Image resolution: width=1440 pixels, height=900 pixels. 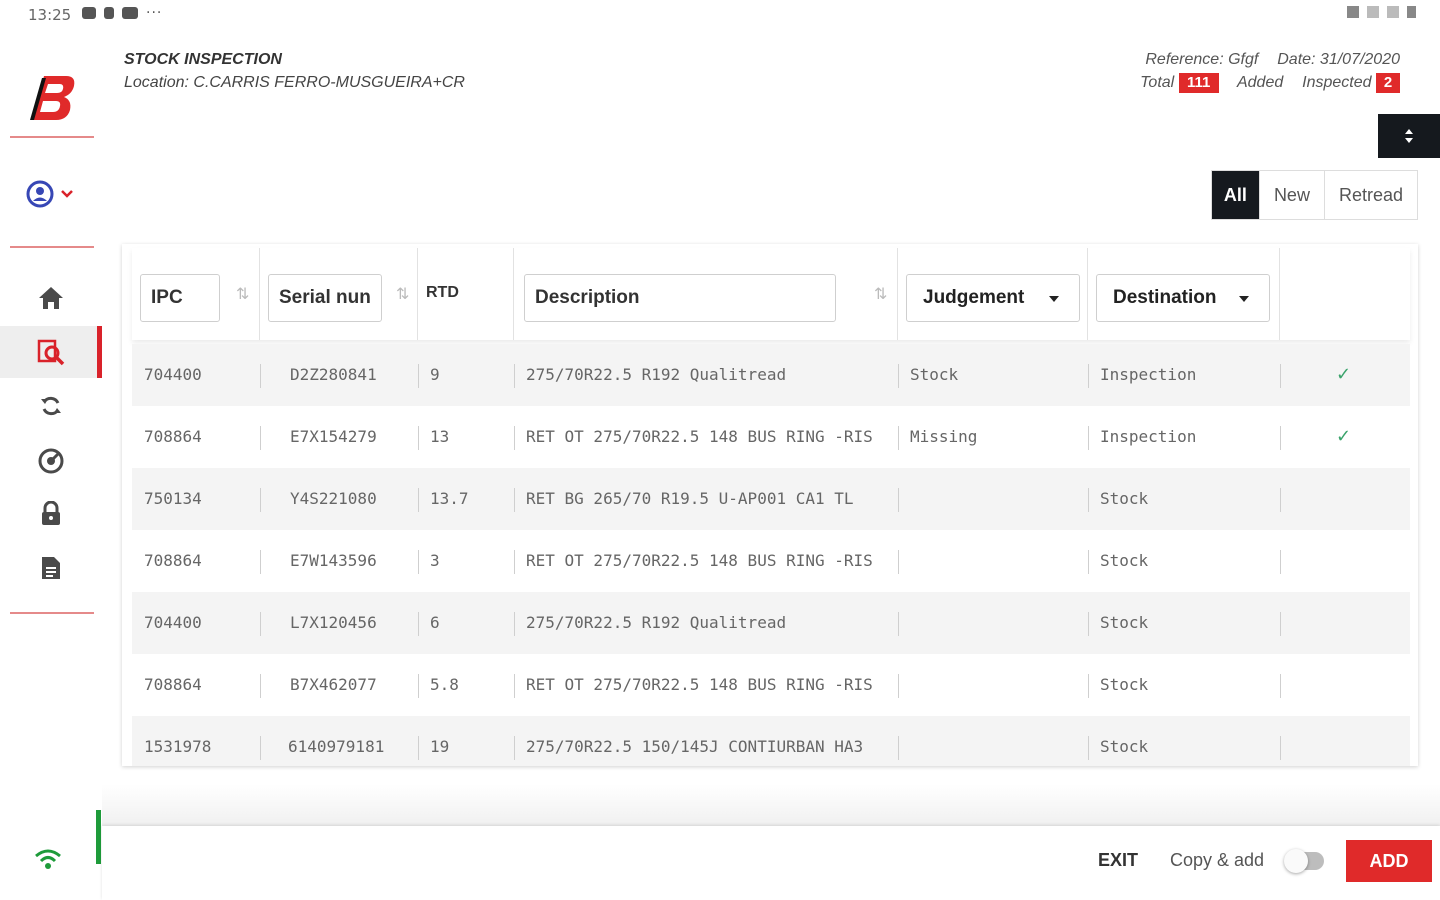 What do you see at coordinates (173, 622) in the screenshot?
I see `ipc-cell: 704400` at bounding box center [173, 622].